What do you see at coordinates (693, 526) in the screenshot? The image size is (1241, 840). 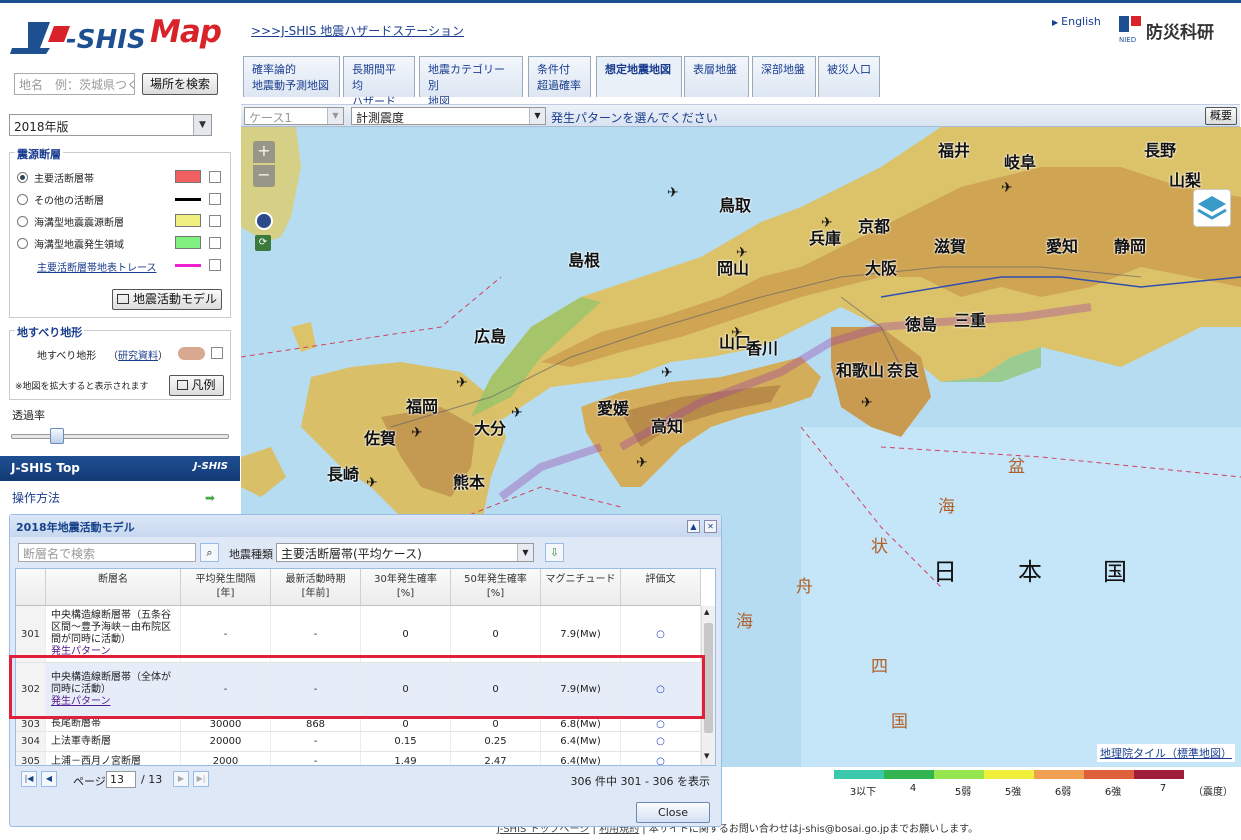 I see `collapse-icon: ▲` at bounding box center [693, 526].